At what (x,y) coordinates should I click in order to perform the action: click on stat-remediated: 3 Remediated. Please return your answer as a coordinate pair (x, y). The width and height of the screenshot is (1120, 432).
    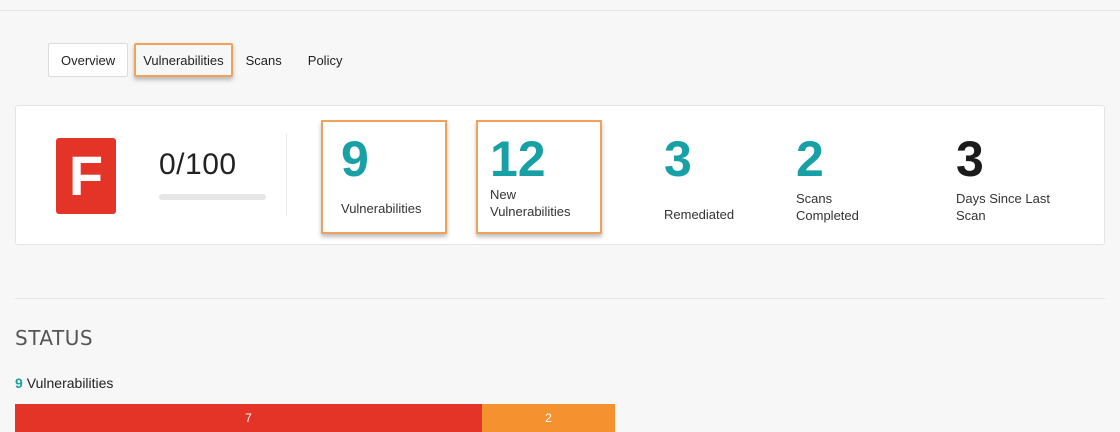
    Looking at the image, I should click on (699, 178).